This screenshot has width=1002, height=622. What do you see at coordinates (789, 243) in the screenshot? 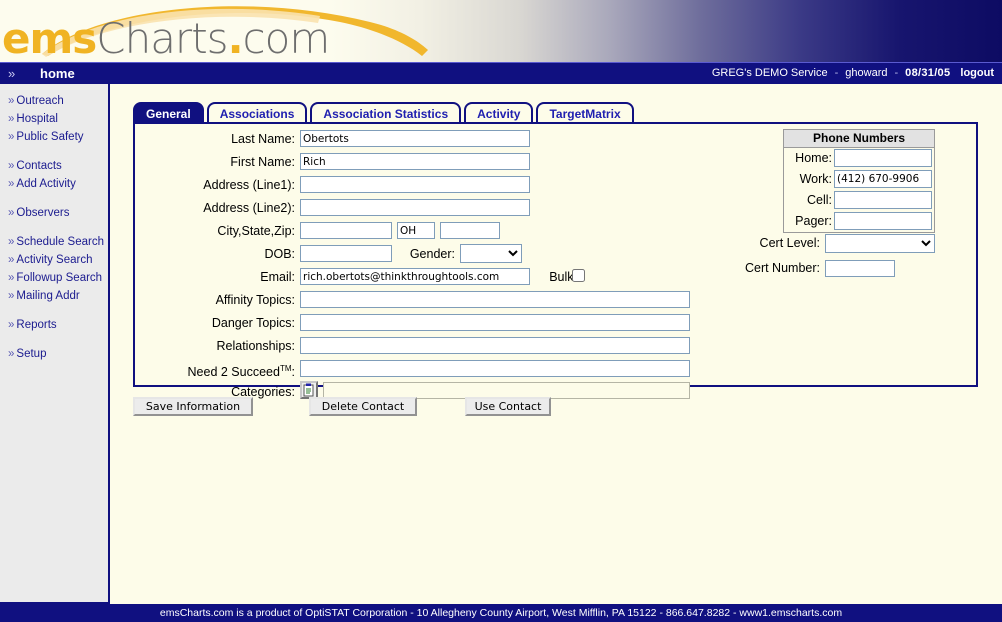
I see `cert-level-label: Cert Level:` at bounding box center [789, 243].